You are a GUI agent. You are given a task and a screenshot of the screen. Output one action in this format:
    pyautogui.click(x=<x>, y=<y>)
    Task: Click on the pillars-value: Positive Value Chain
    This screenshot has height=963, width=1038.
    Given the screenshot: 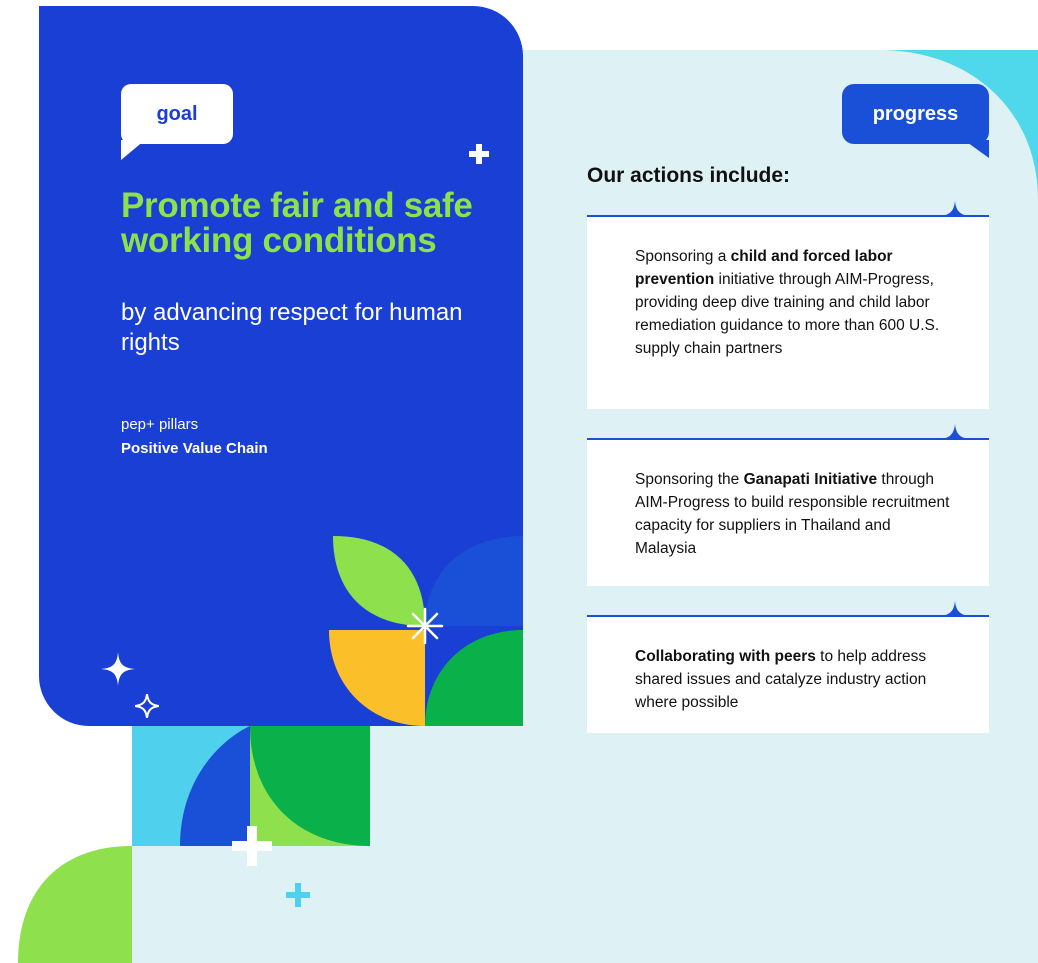 What is the action you would take?
    pyautogui.click(x=194, y=448)
    